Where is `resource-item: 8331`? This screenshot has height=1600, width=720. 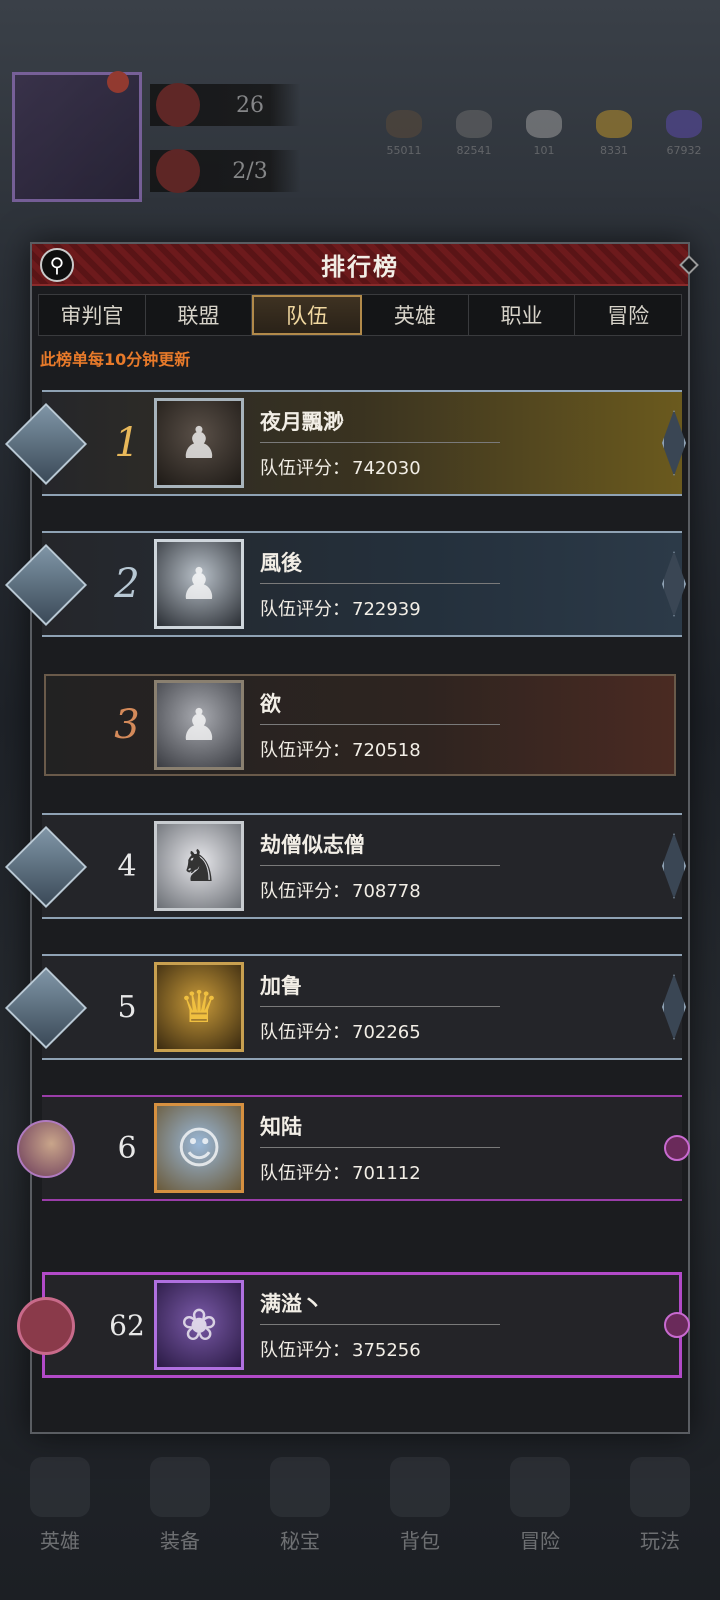 resource-item: 8331 is located at coordinates (614, 133).